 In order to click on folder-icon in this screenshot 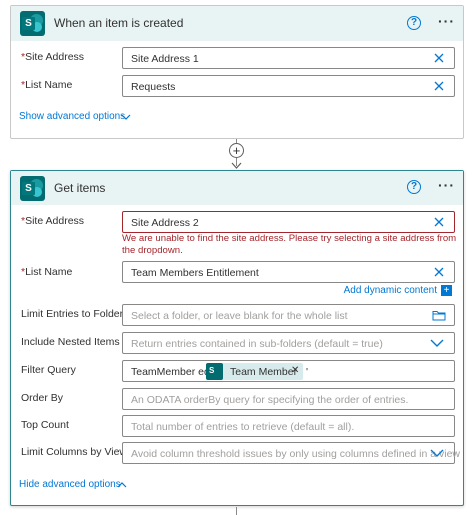, I will do `click(439, 315)`.